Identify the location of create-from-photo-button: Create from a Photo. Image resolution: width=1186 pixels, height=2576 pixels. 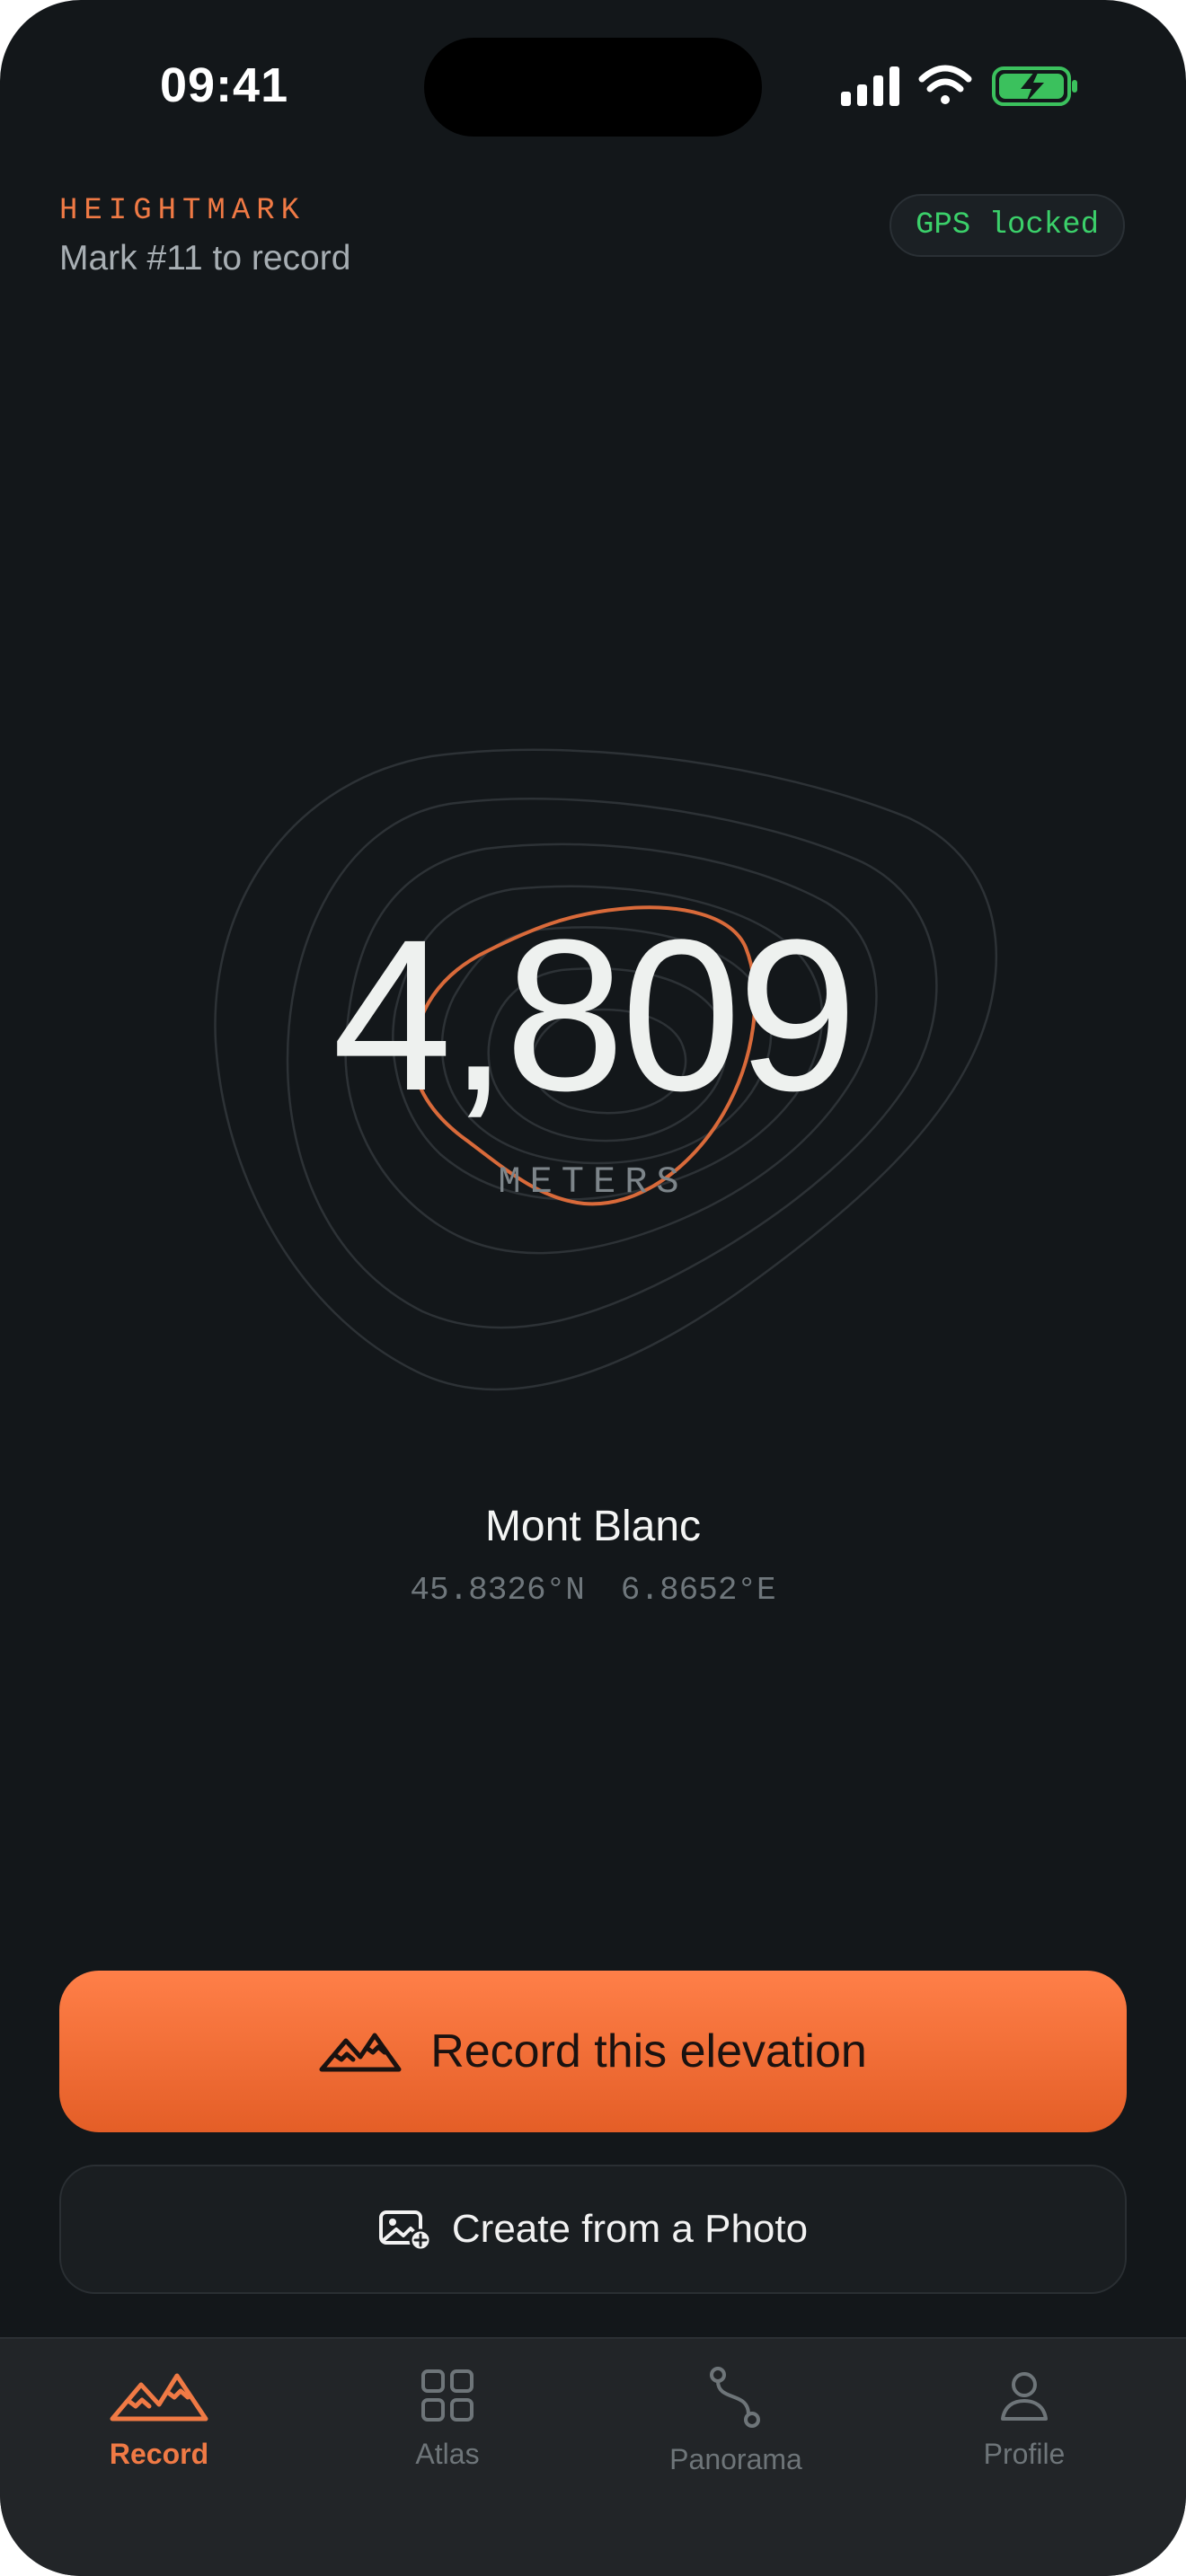
(593, 2229).